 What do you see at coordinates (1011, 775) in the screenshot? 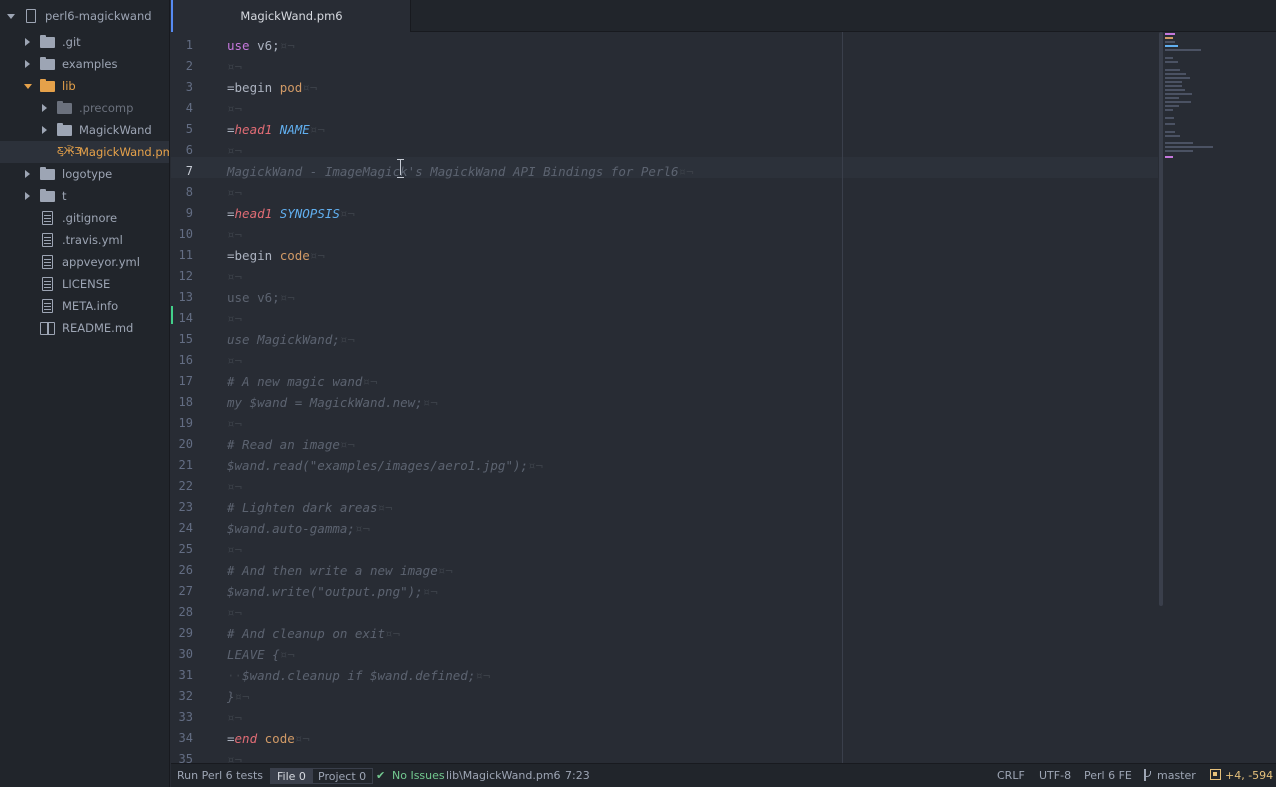
I see `line-ending-selector: CRLF` at bounding box center [1011, 775].